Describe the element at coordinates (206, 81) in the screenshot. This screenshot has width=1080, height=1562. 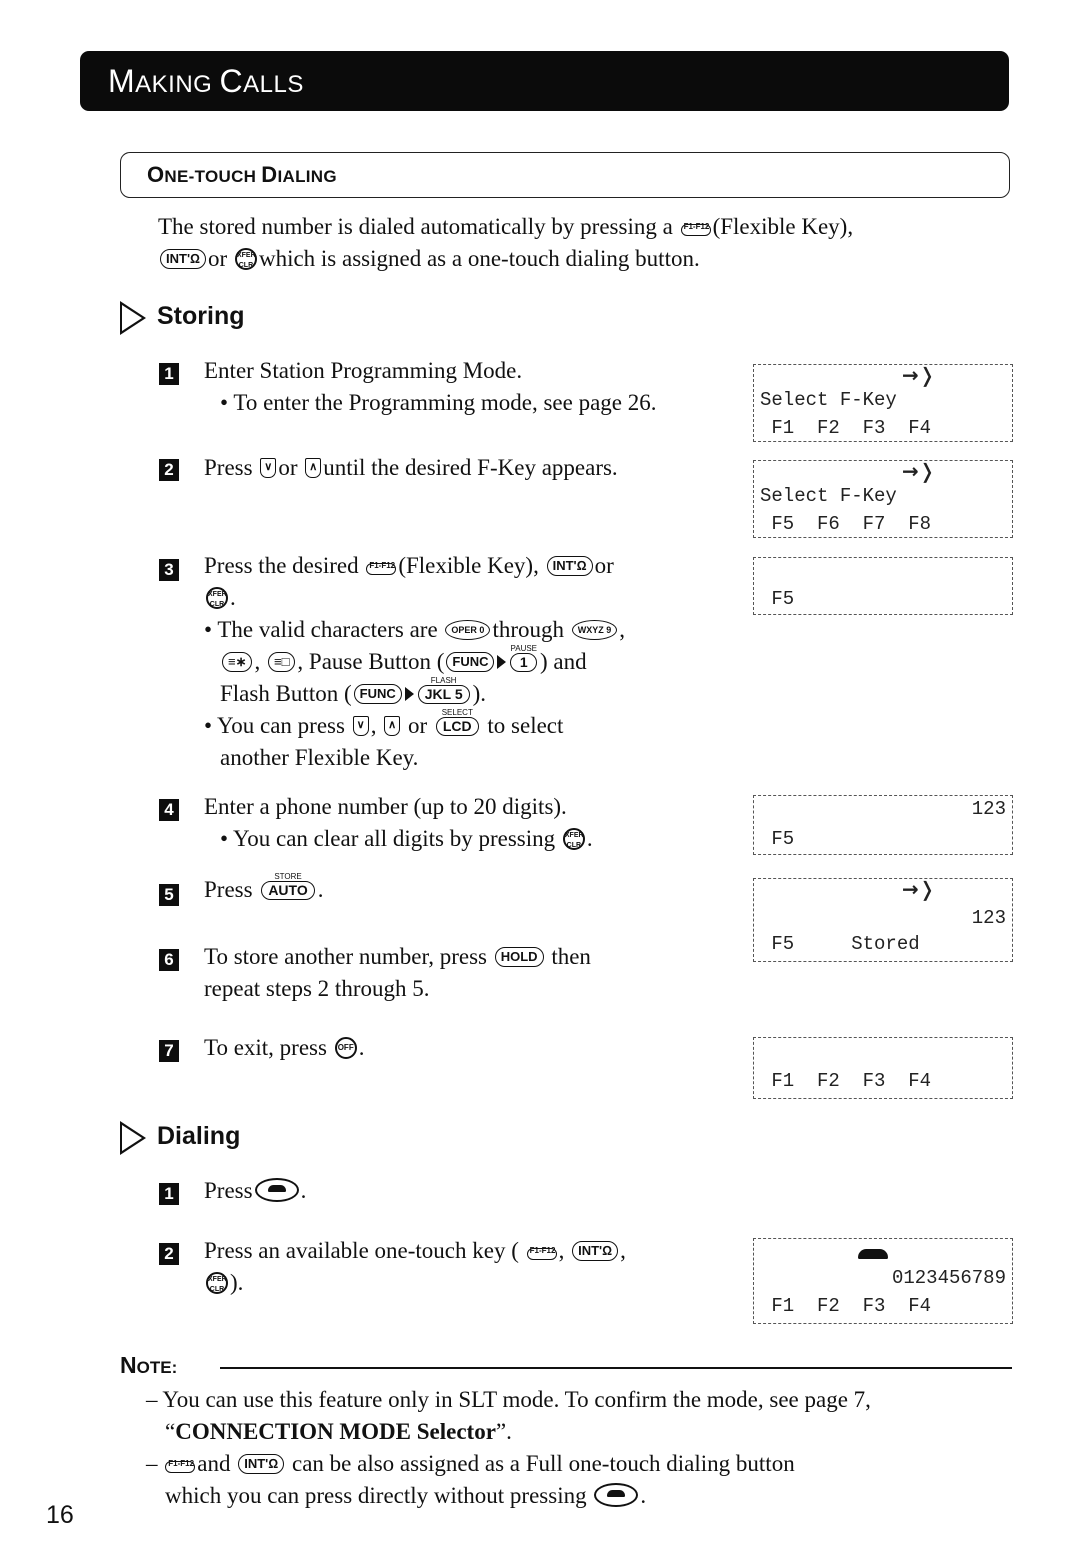
I see `chapter-title: MAKING CALLS` at that location.